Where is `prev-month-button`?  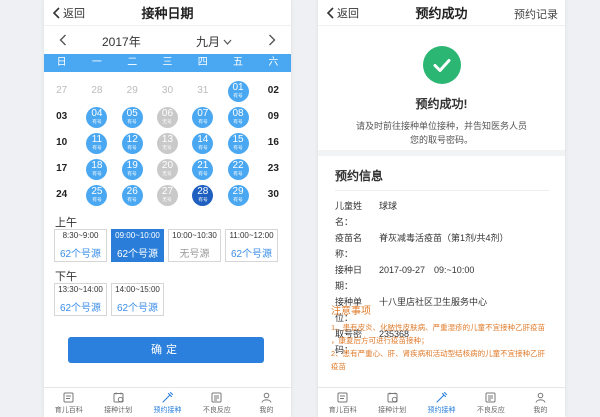
prev-month-button is located at coordinates (63, 40).